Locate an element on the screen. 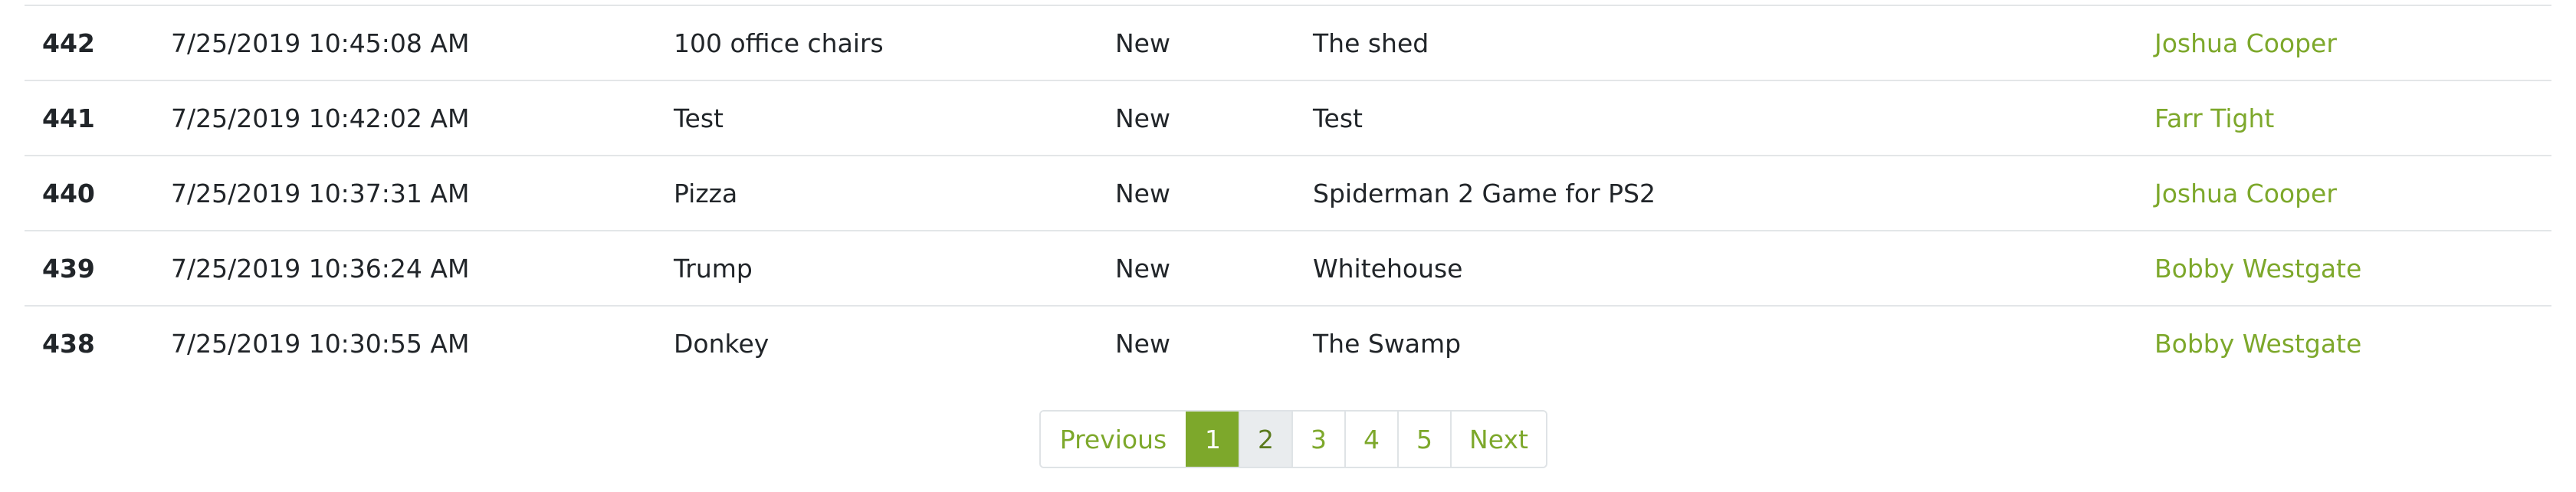  page-4-button: 4 is located at coordinates (1370, 439).